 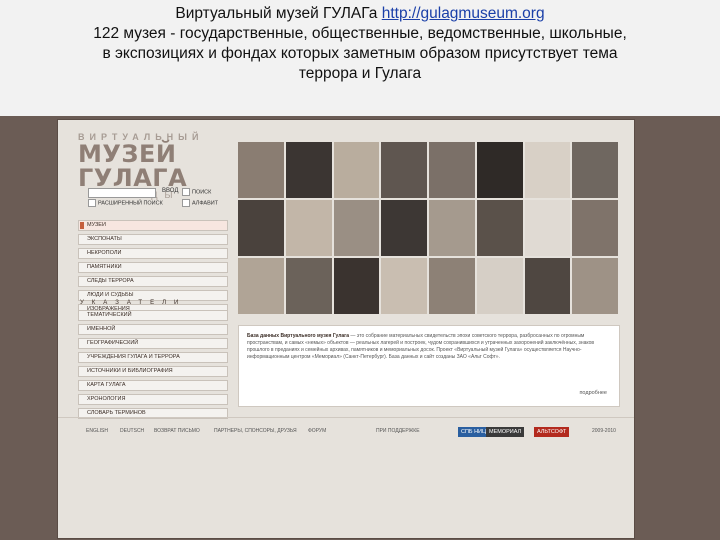 What do you see at coordinates (82, 225) in the screenshot?
I see `active-marker-icon` at bounding box center [82, 225].